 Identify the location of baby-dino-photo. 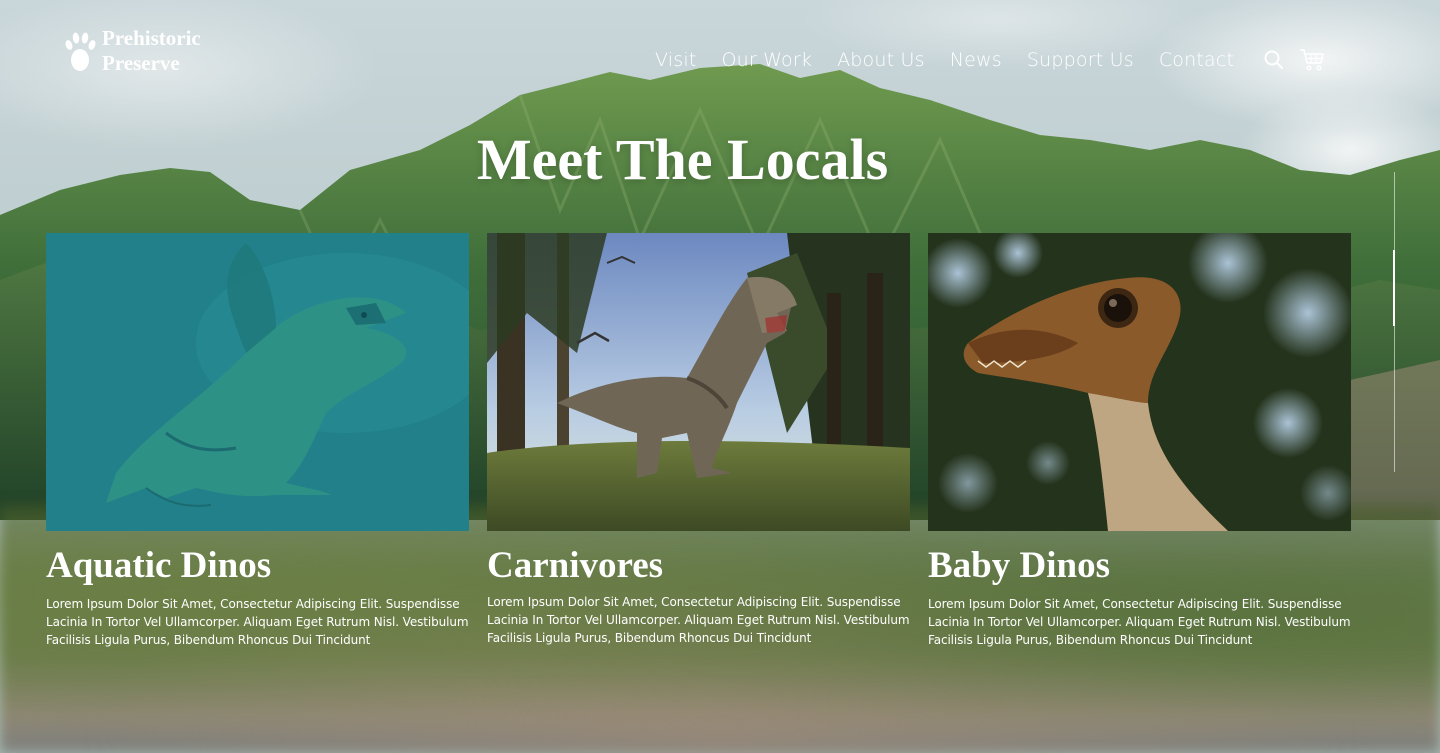
(1139, 382).